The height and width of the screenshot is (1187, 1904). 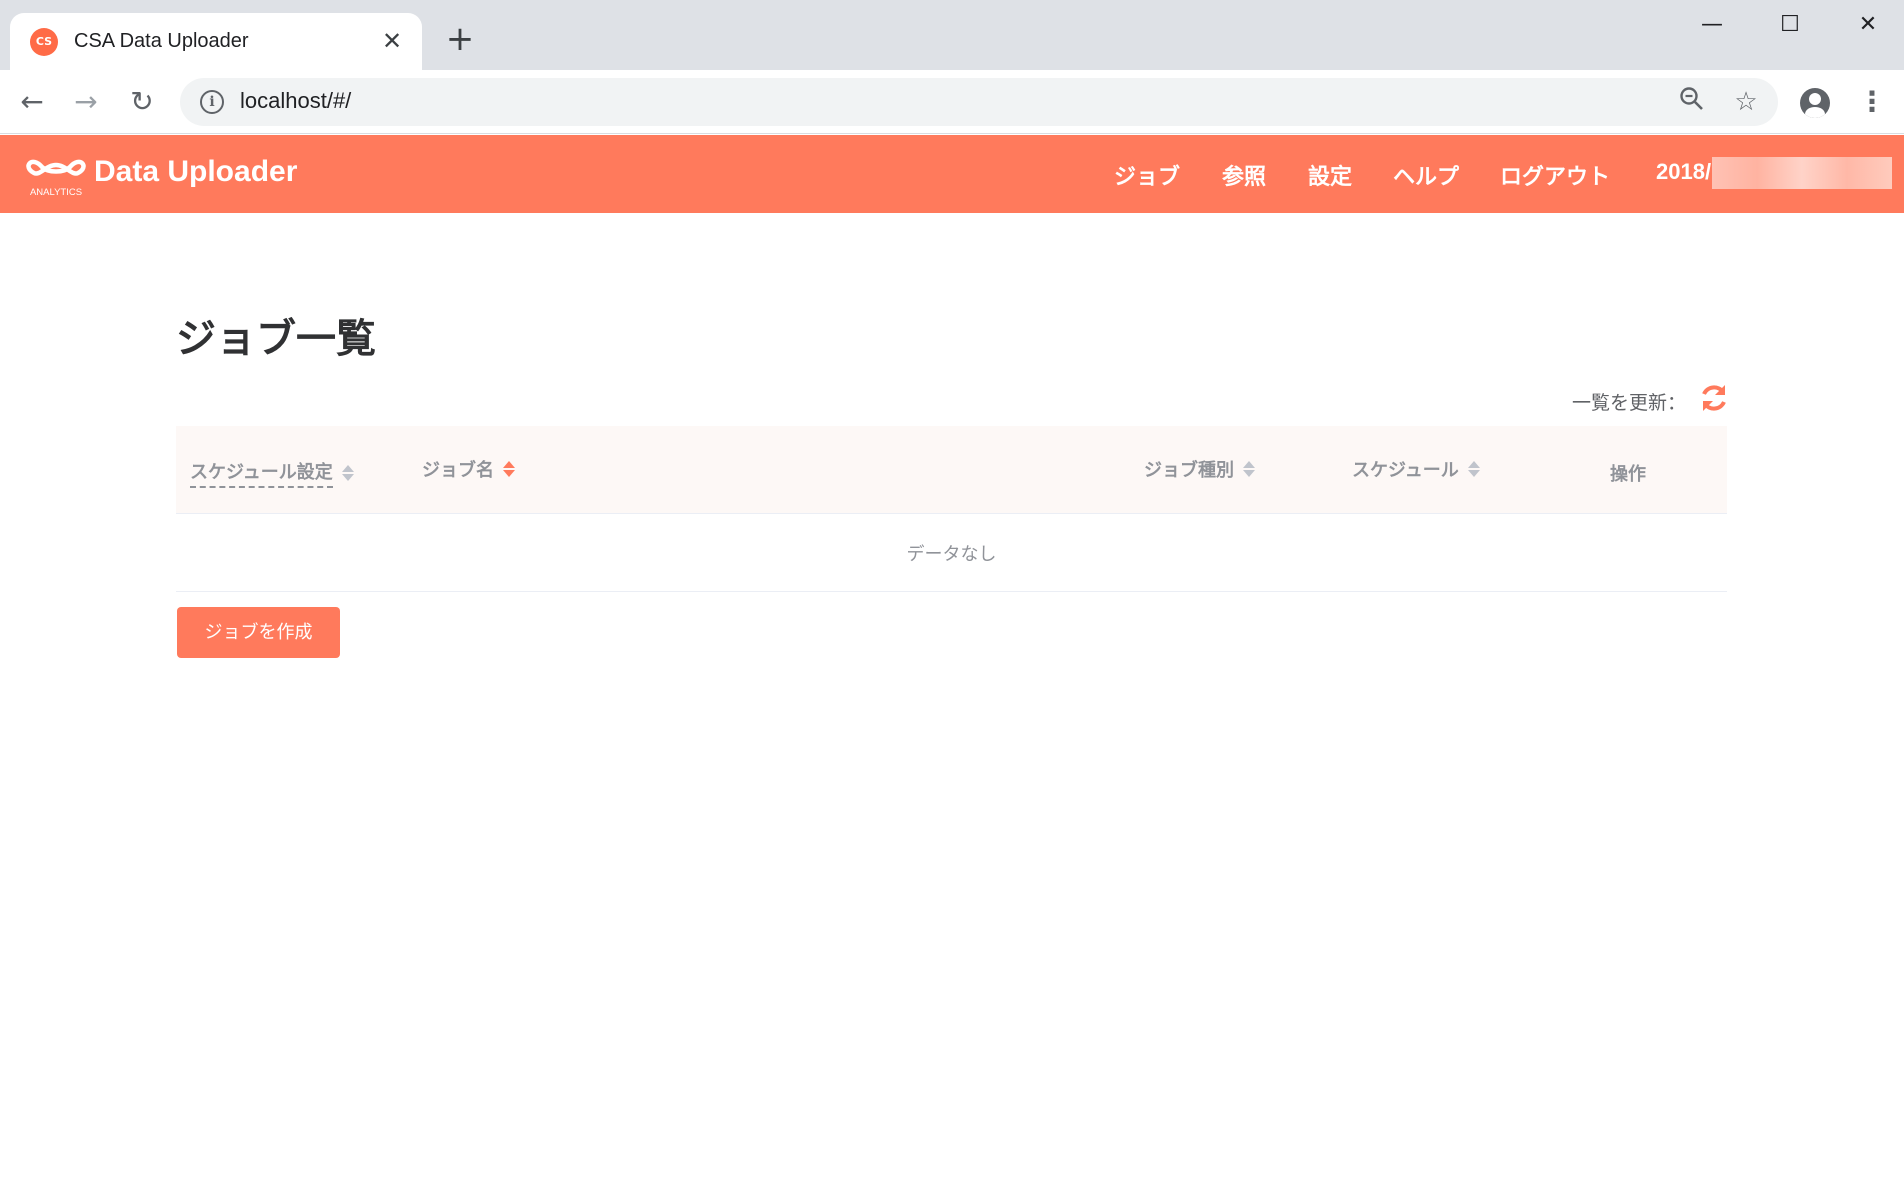 What do you see at coordinates (1684, 171) in the screenshot?
I see `header-date: 2018/` at bounding box center [1684, 171].